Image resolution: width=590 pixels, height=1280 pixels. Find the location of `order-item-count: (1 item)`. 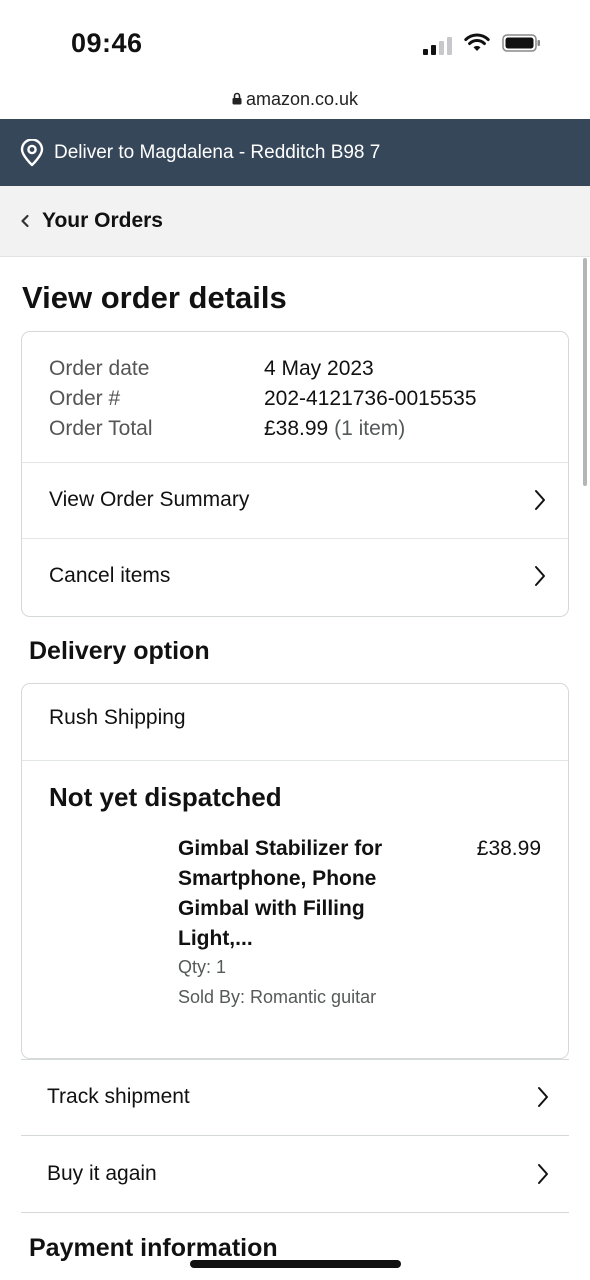

order-item-count: (1 item) is located at coordinates (370, 428).